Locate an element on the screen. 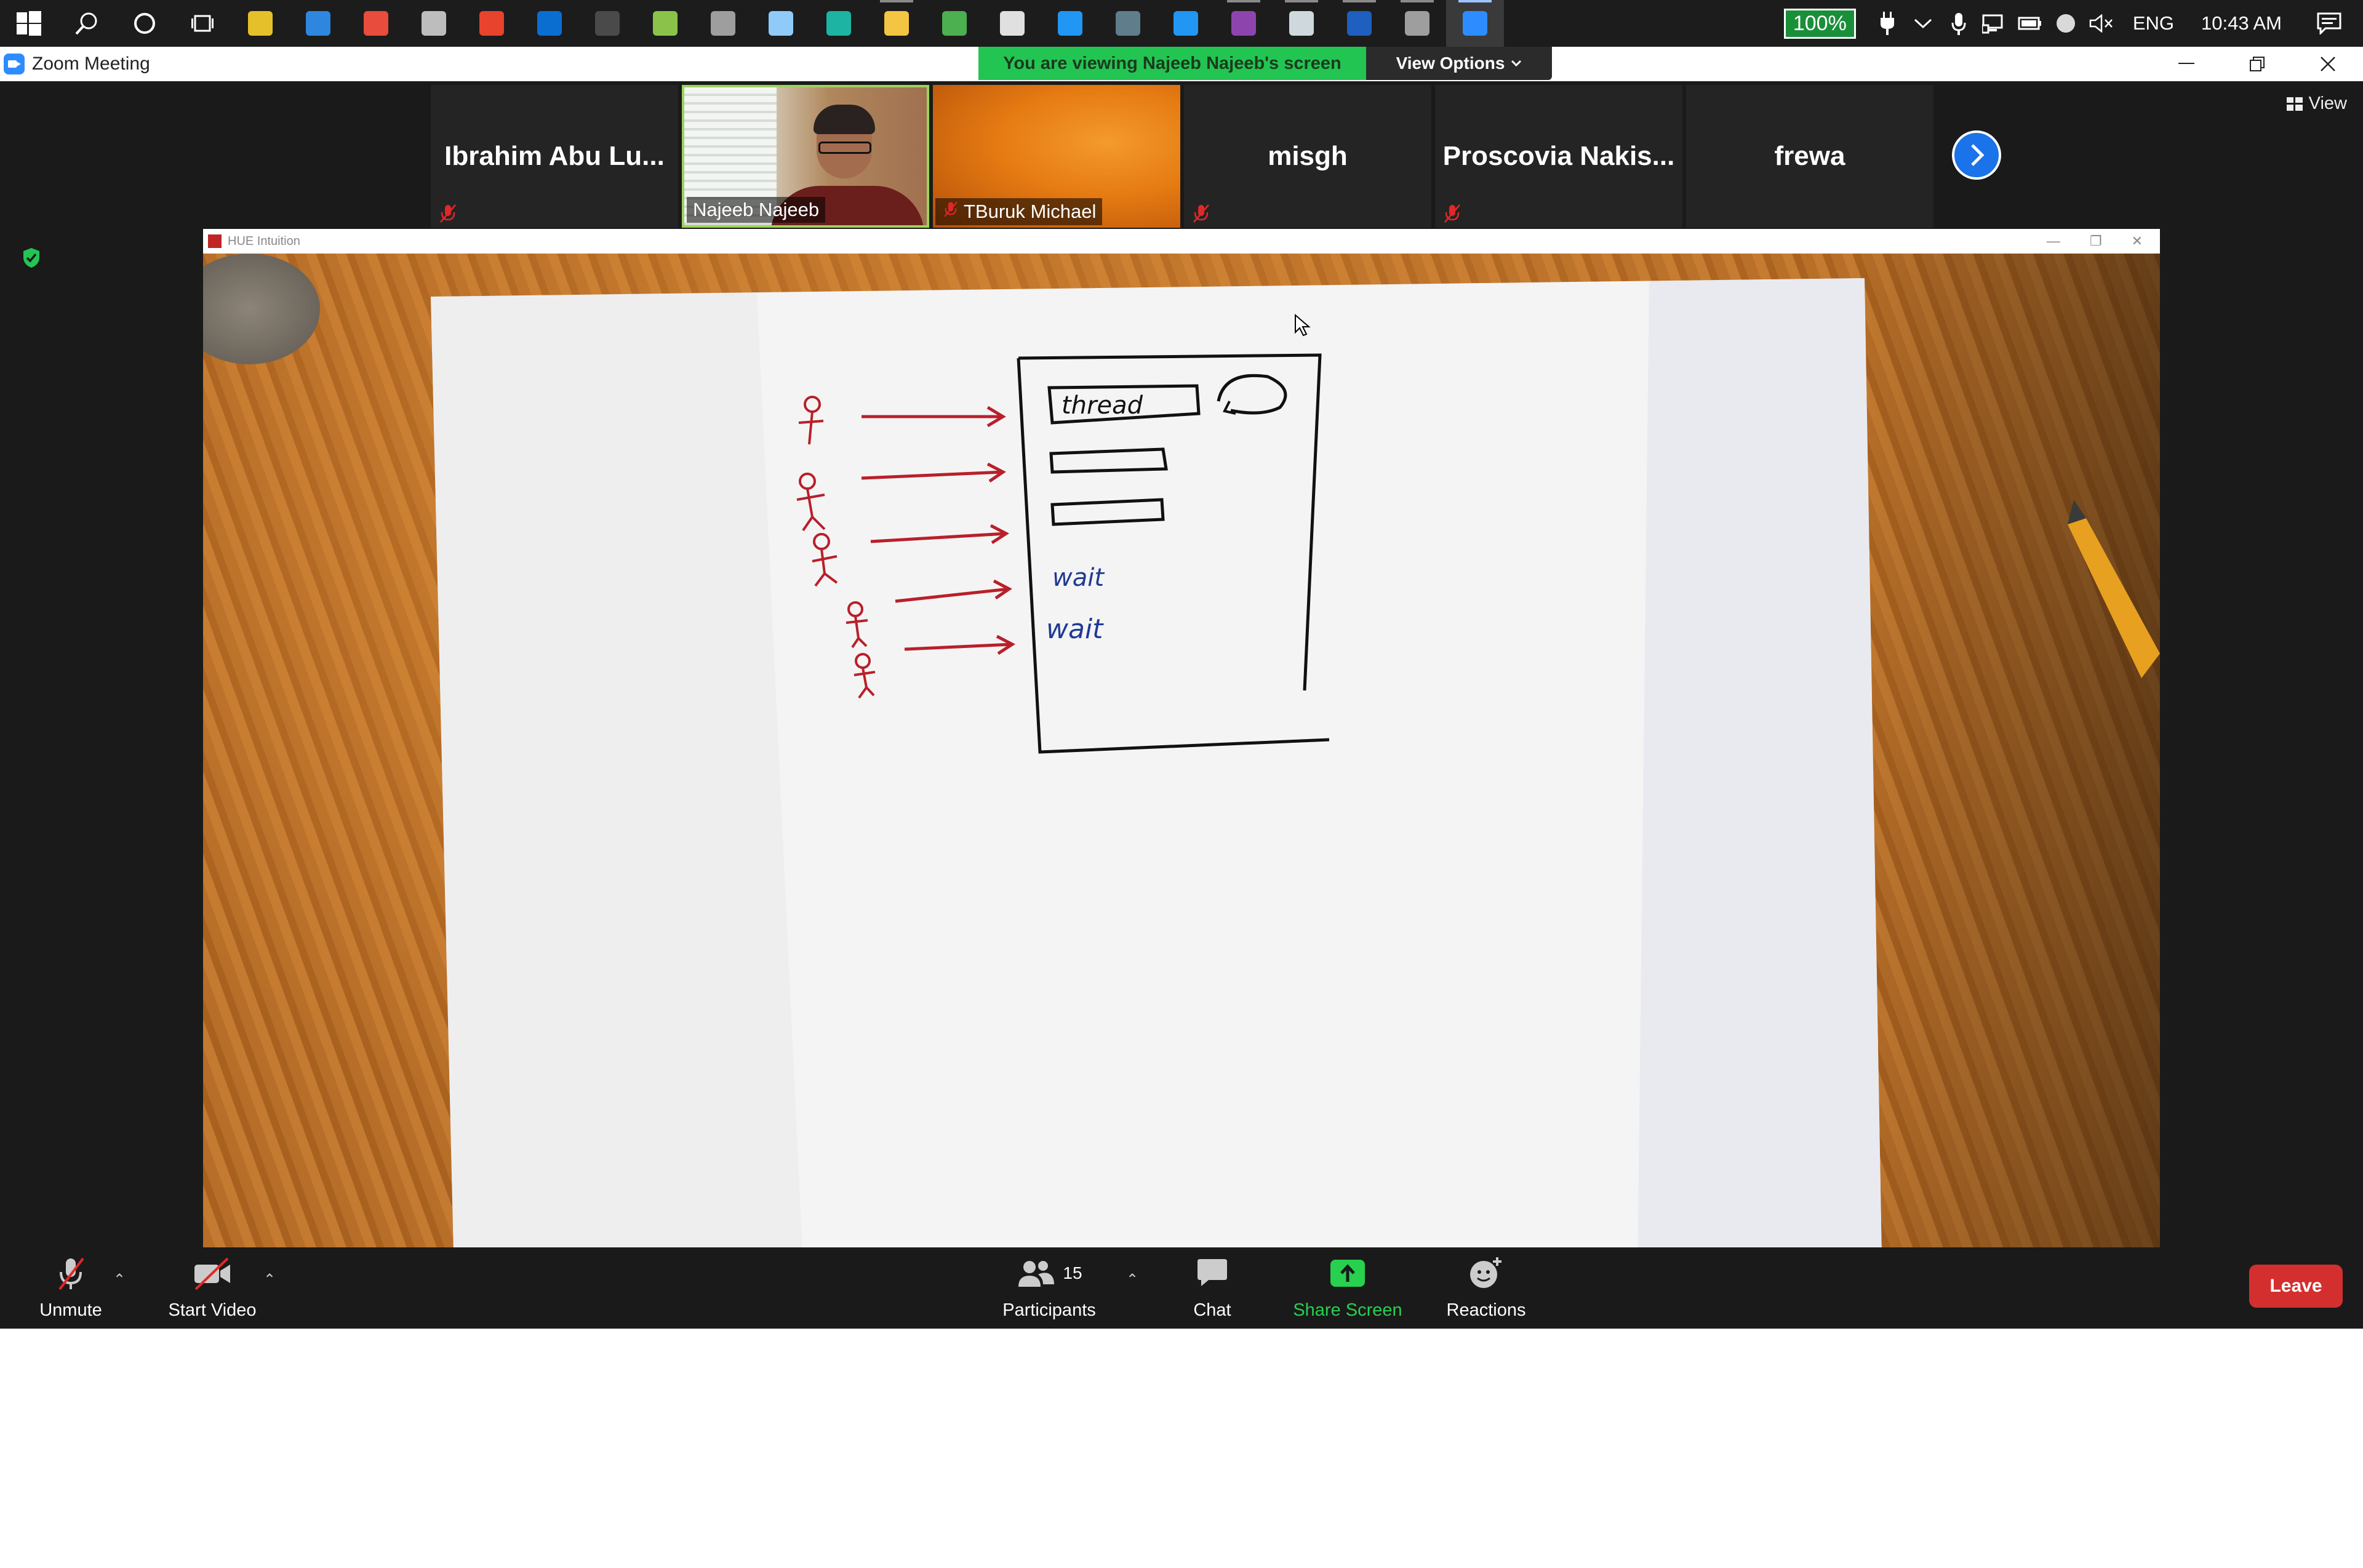 This screenshot has height=1568, width=2363. mail-icon is located at coordinates (1070, 23).